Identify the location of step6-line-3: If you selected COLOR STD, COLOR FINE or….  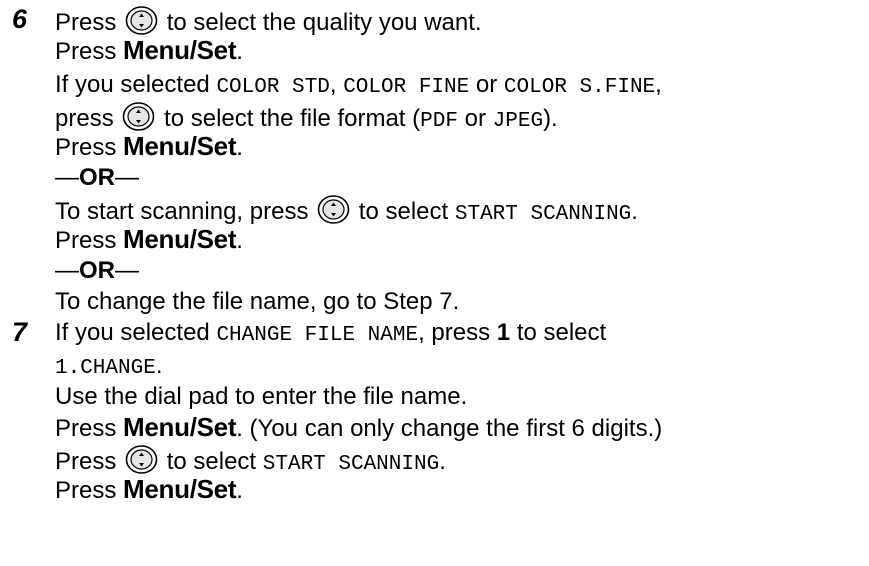
(358, 86).